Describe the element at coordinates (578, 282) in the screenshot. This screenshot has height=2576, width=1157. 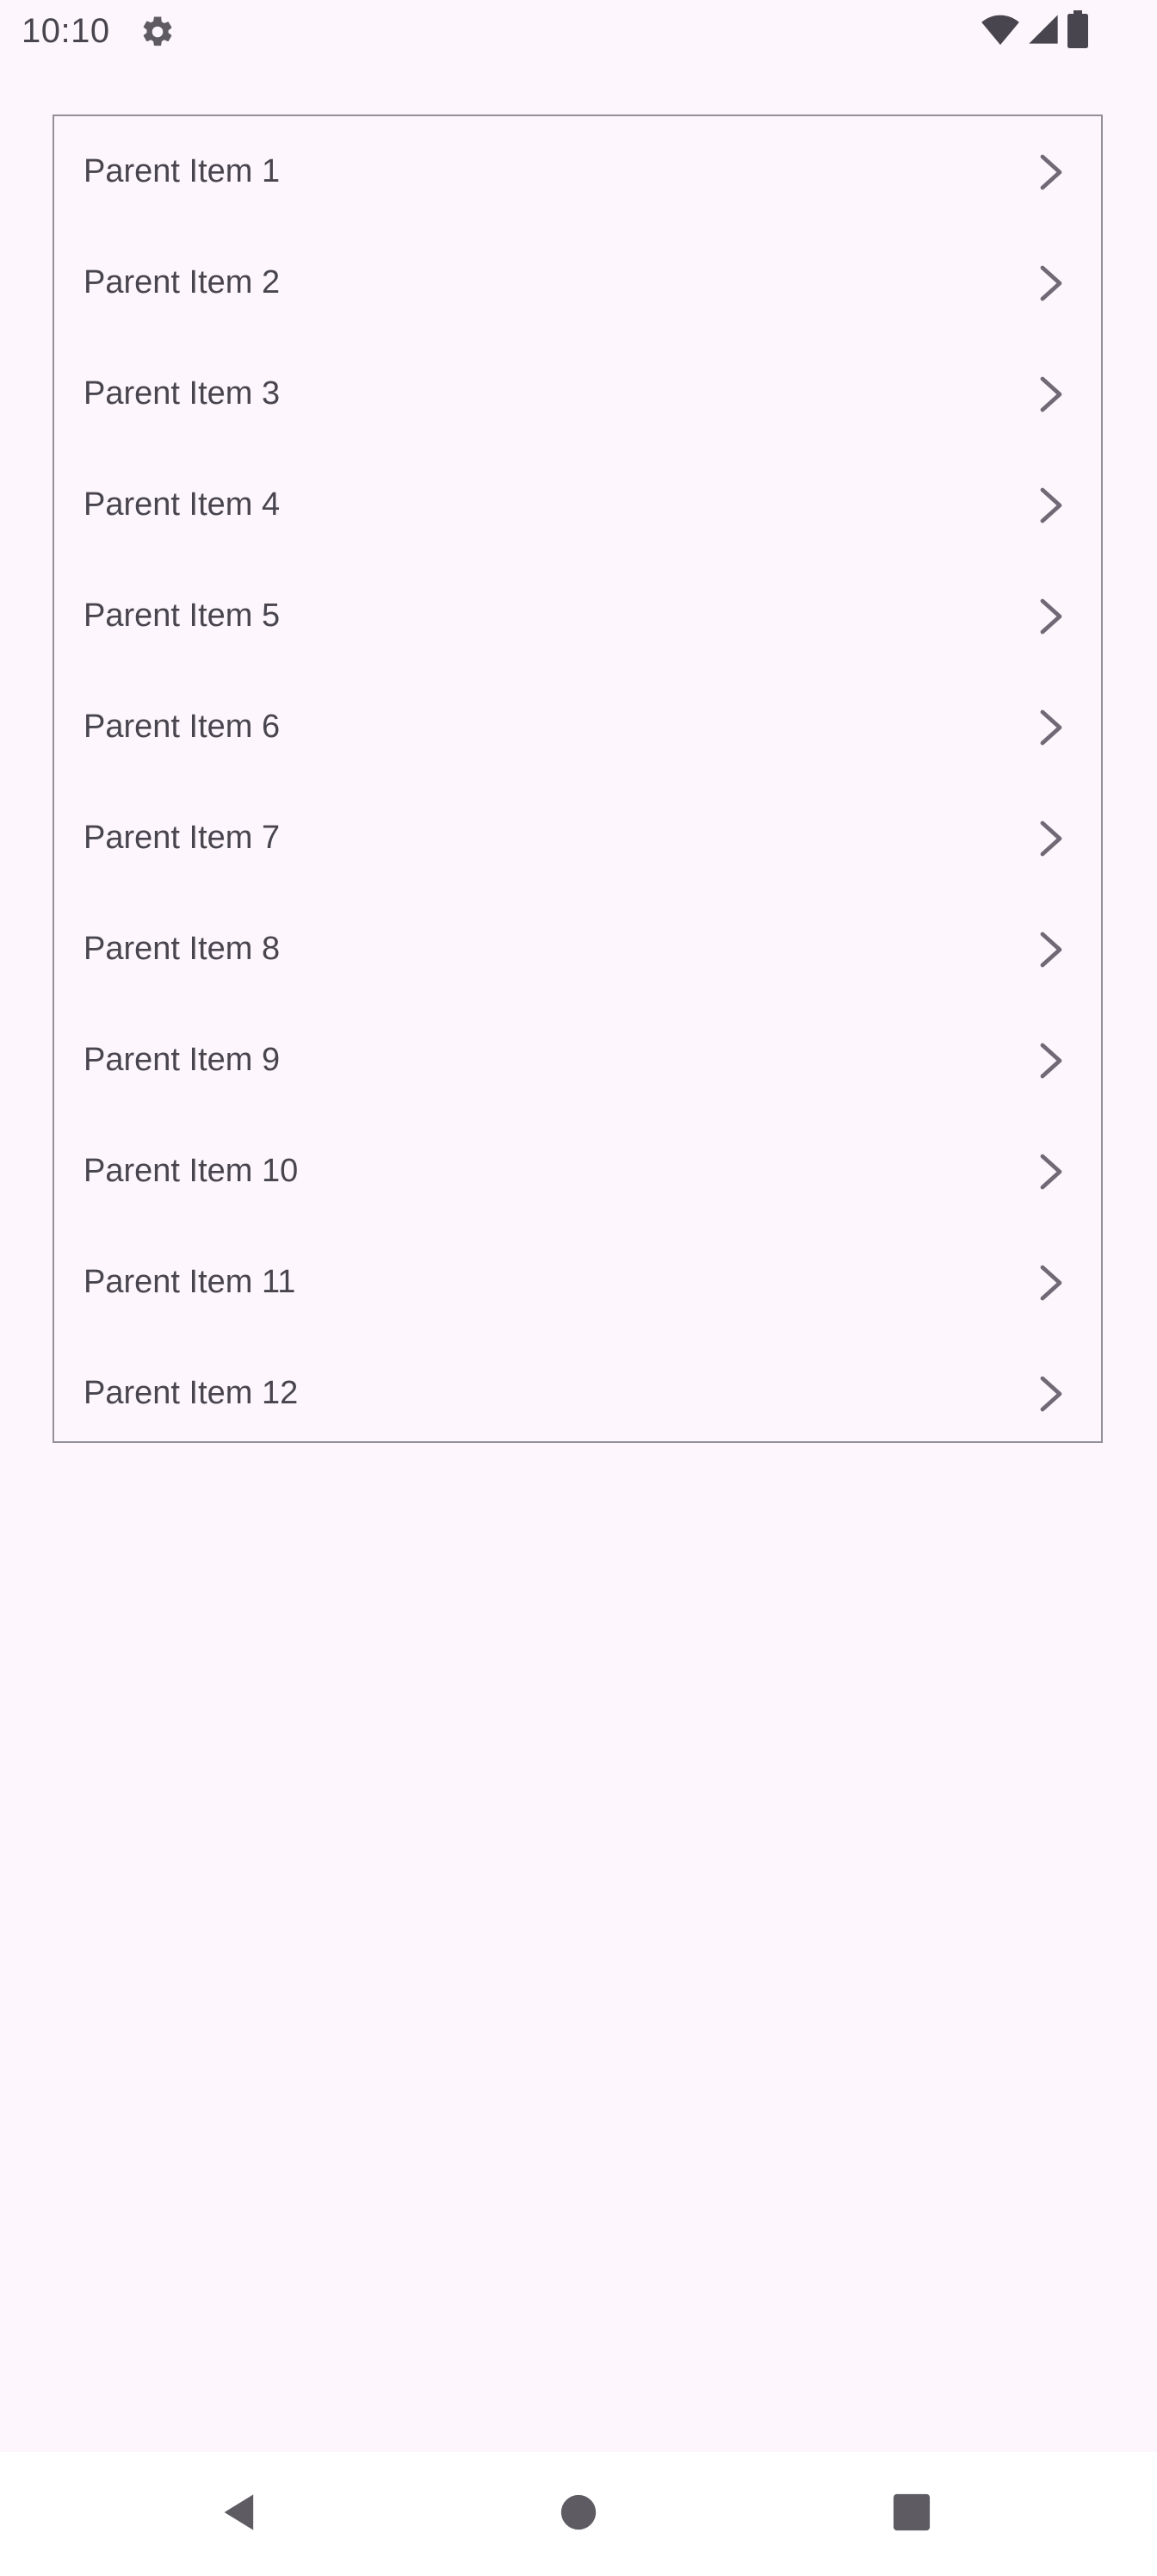
I see `list-item: Parent Item 2` at that location.